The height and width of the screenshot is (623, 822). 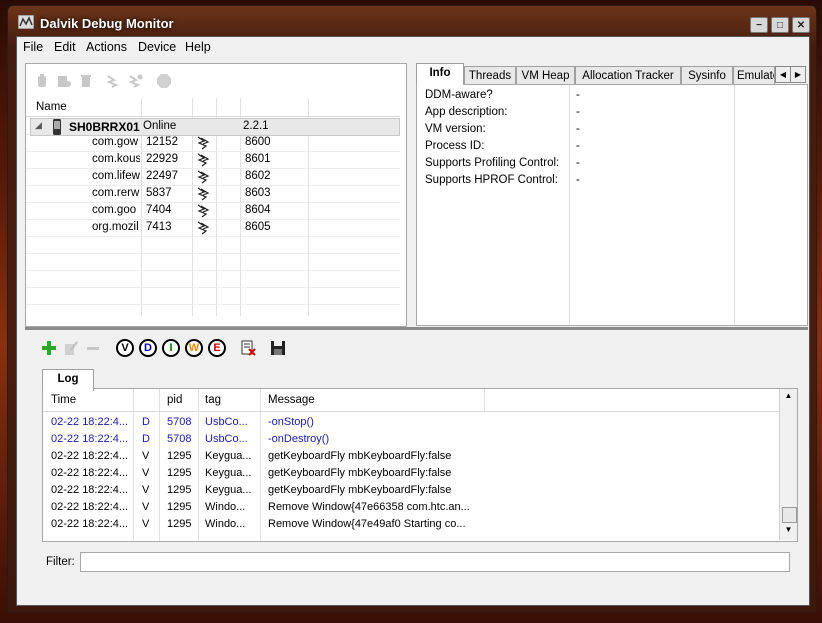 I want to click on menu-edit: Edit, so click(x=65, y=47).